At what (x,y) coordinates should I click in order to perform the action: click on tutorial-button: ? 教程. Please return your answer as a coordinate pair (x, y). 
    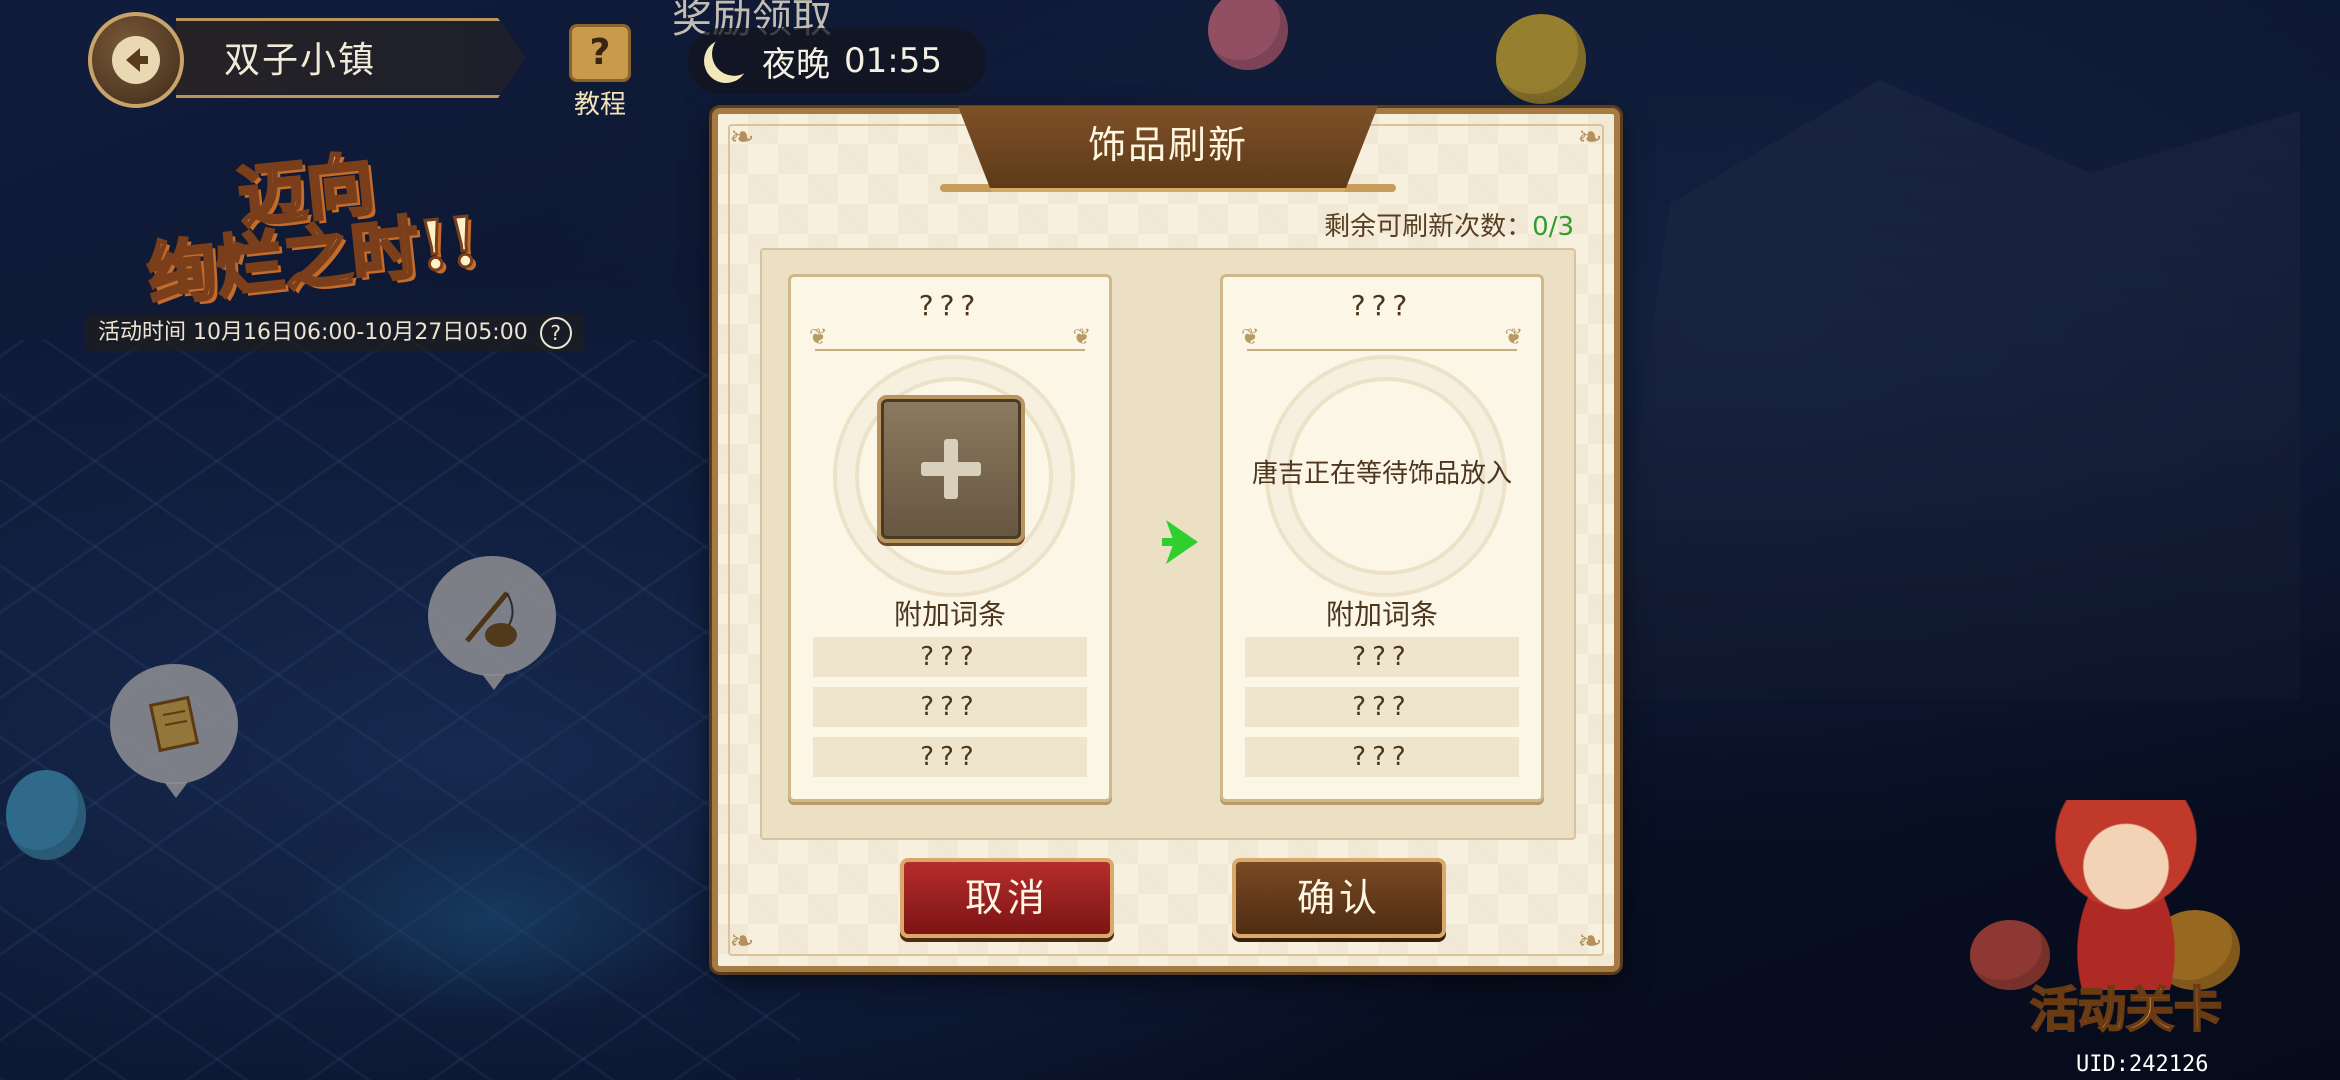
    Looking at the image, I should click on (600, 72).